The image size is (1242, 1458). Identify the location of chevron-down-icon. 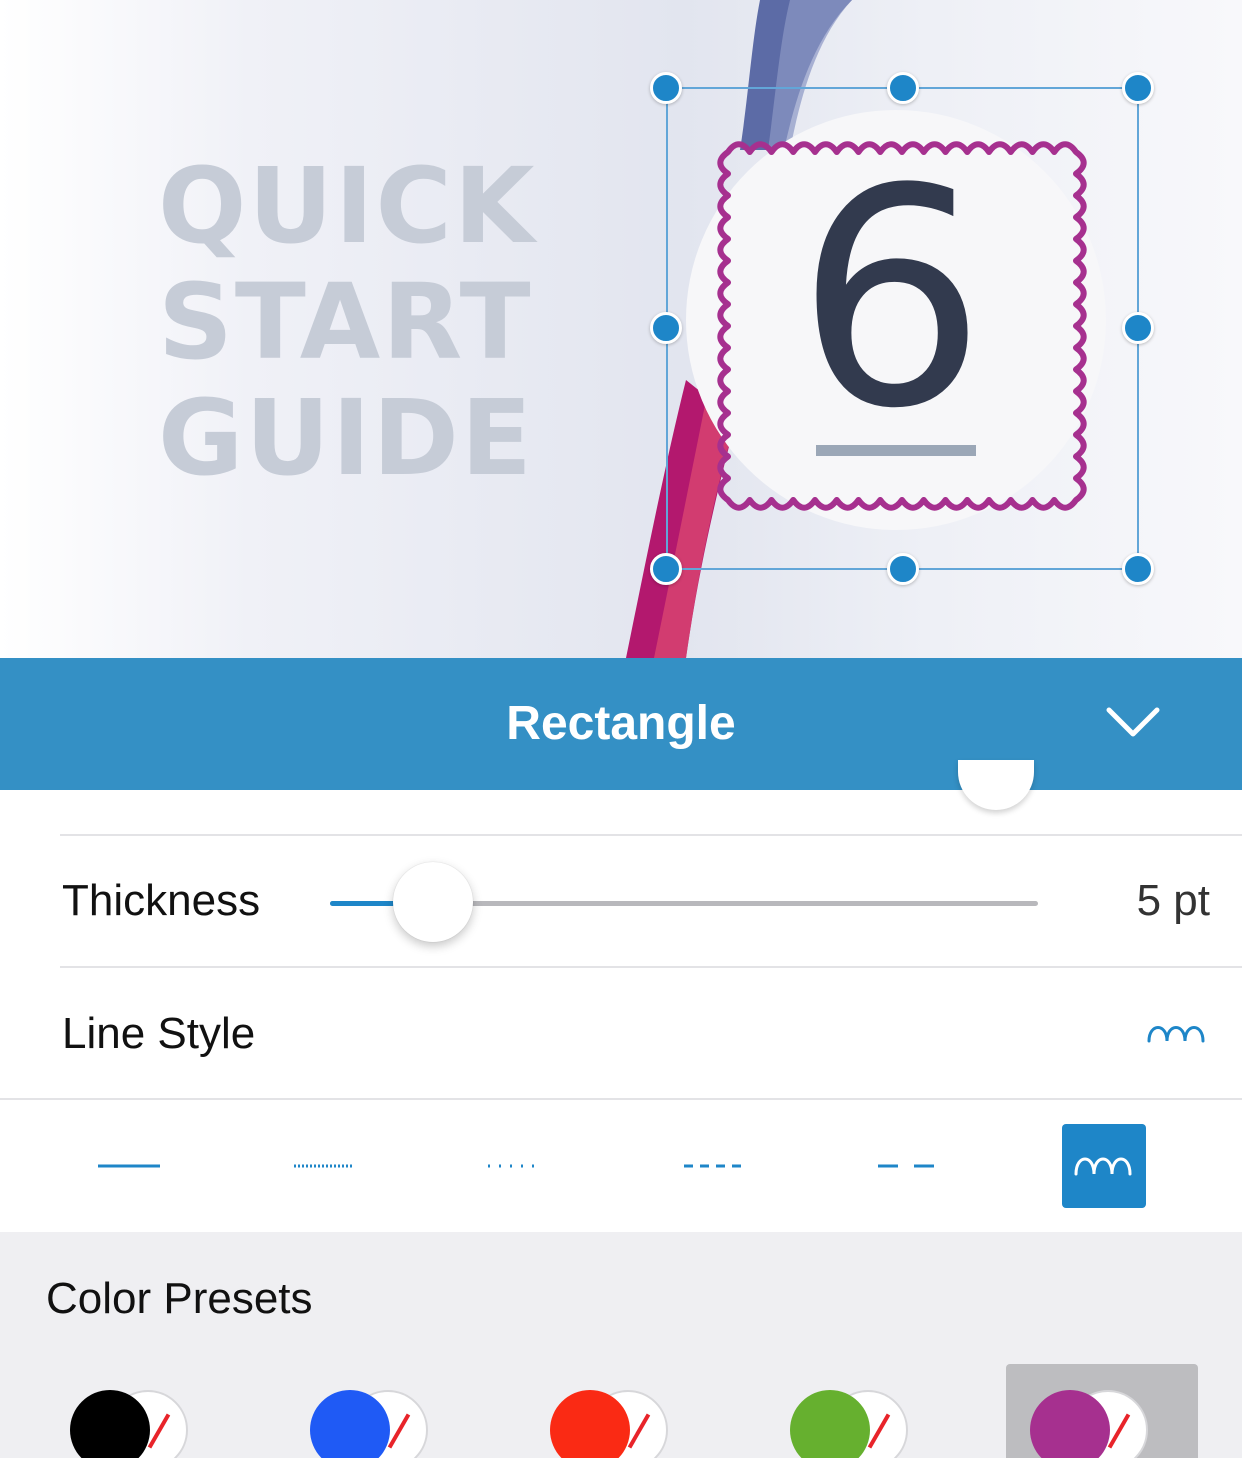
(1133, 723).